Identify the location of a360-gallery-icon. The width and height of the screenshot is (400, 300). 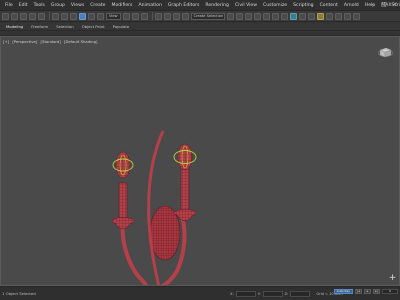
(338, 16).